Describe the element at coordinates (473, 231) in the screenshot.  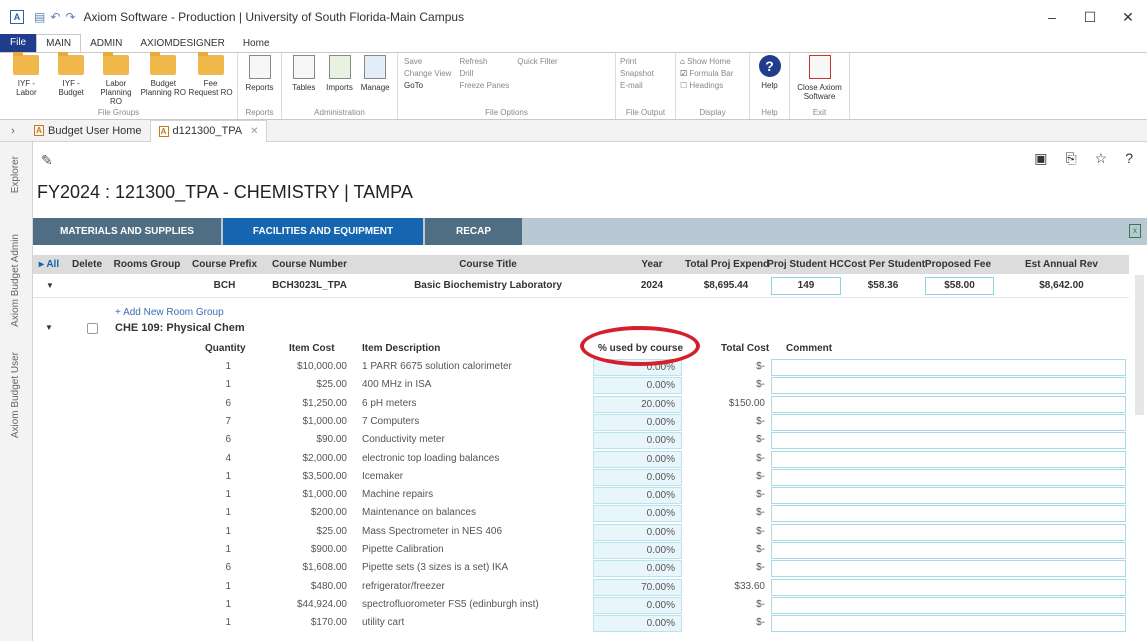
I see `tab-recap: RECAP` at that location.